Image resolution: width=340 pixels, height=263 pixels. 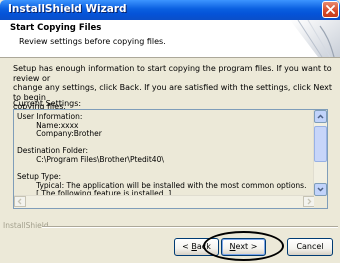 I want to click on chevron-up-icon, so click(x=320, y=116).